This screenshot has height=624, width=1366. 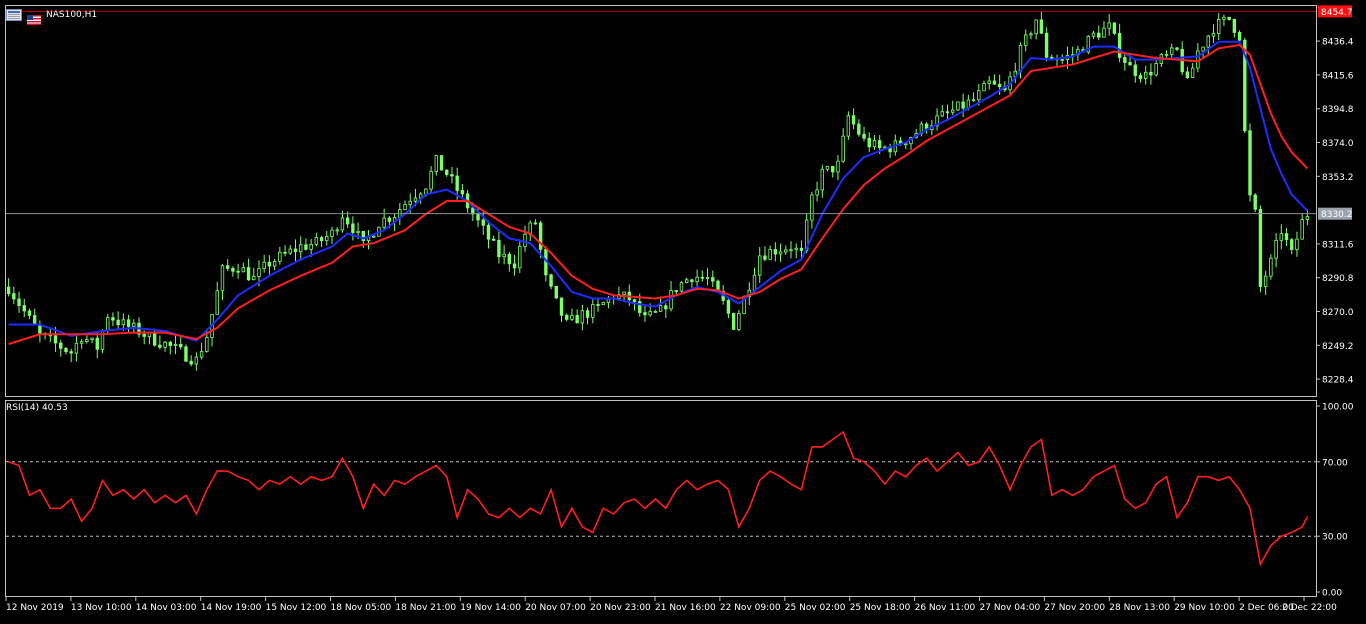 I want to click on time-tick-label: 12 Nov 2019, so click(x=35, y=608).